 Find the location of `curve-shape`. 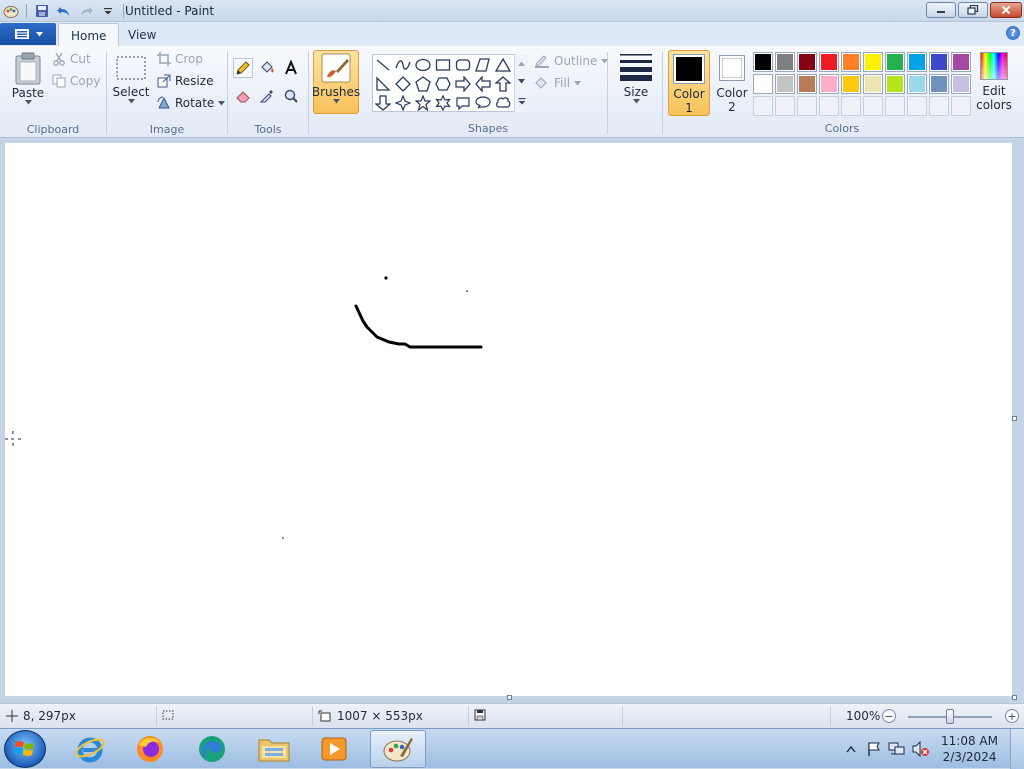

curve-shape is located at coordinates (403, 65).